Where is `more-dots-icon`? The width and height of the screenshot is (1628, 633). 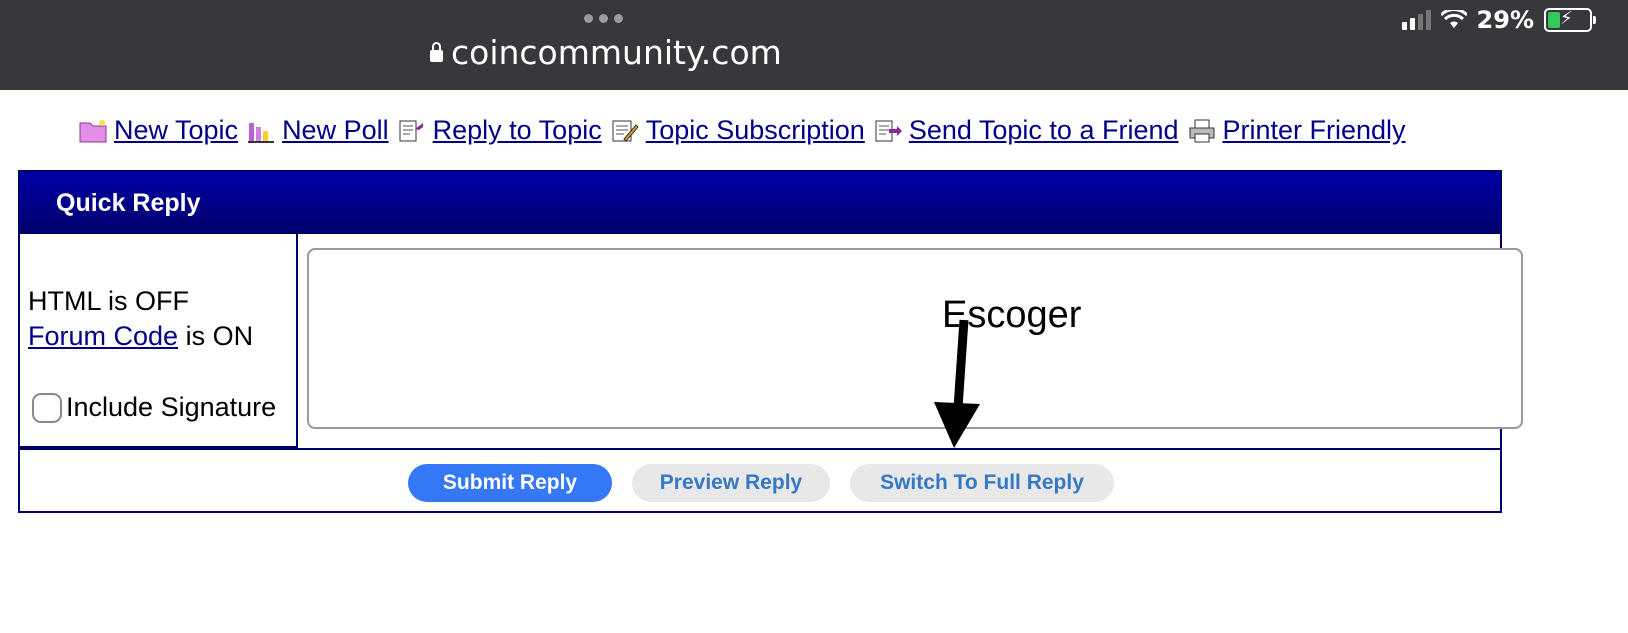 more-dots-icon is located at coordinates (603, 18).